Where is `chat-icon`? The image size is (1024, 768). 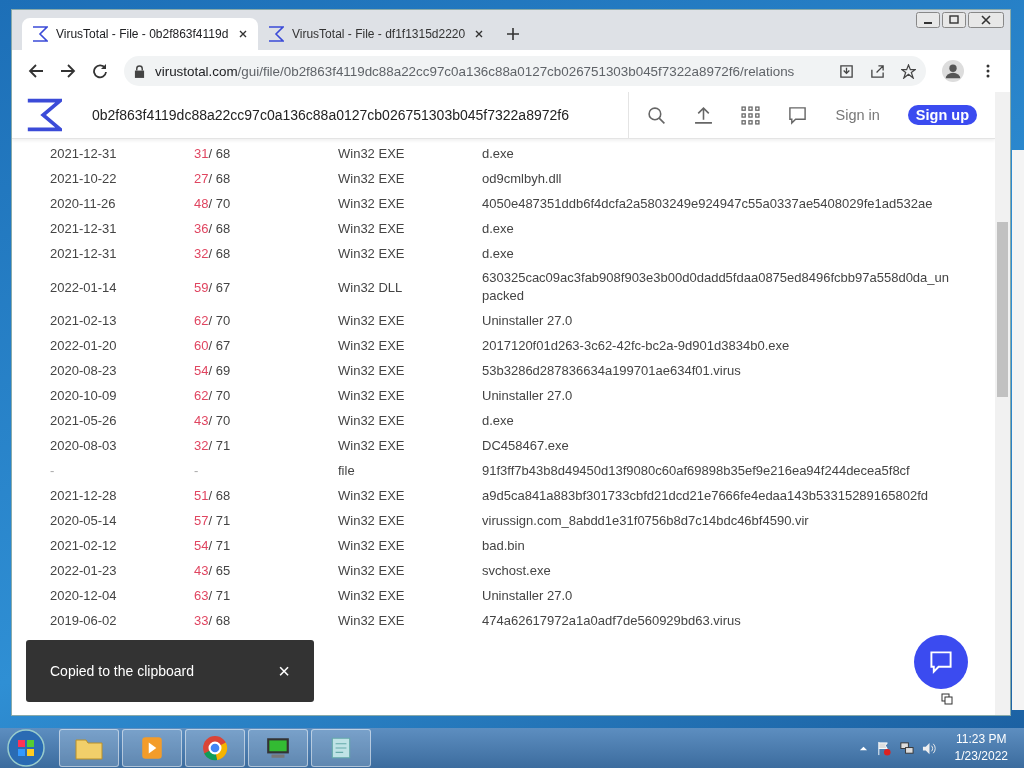 chat-icon is located at coordinates (798, 115).